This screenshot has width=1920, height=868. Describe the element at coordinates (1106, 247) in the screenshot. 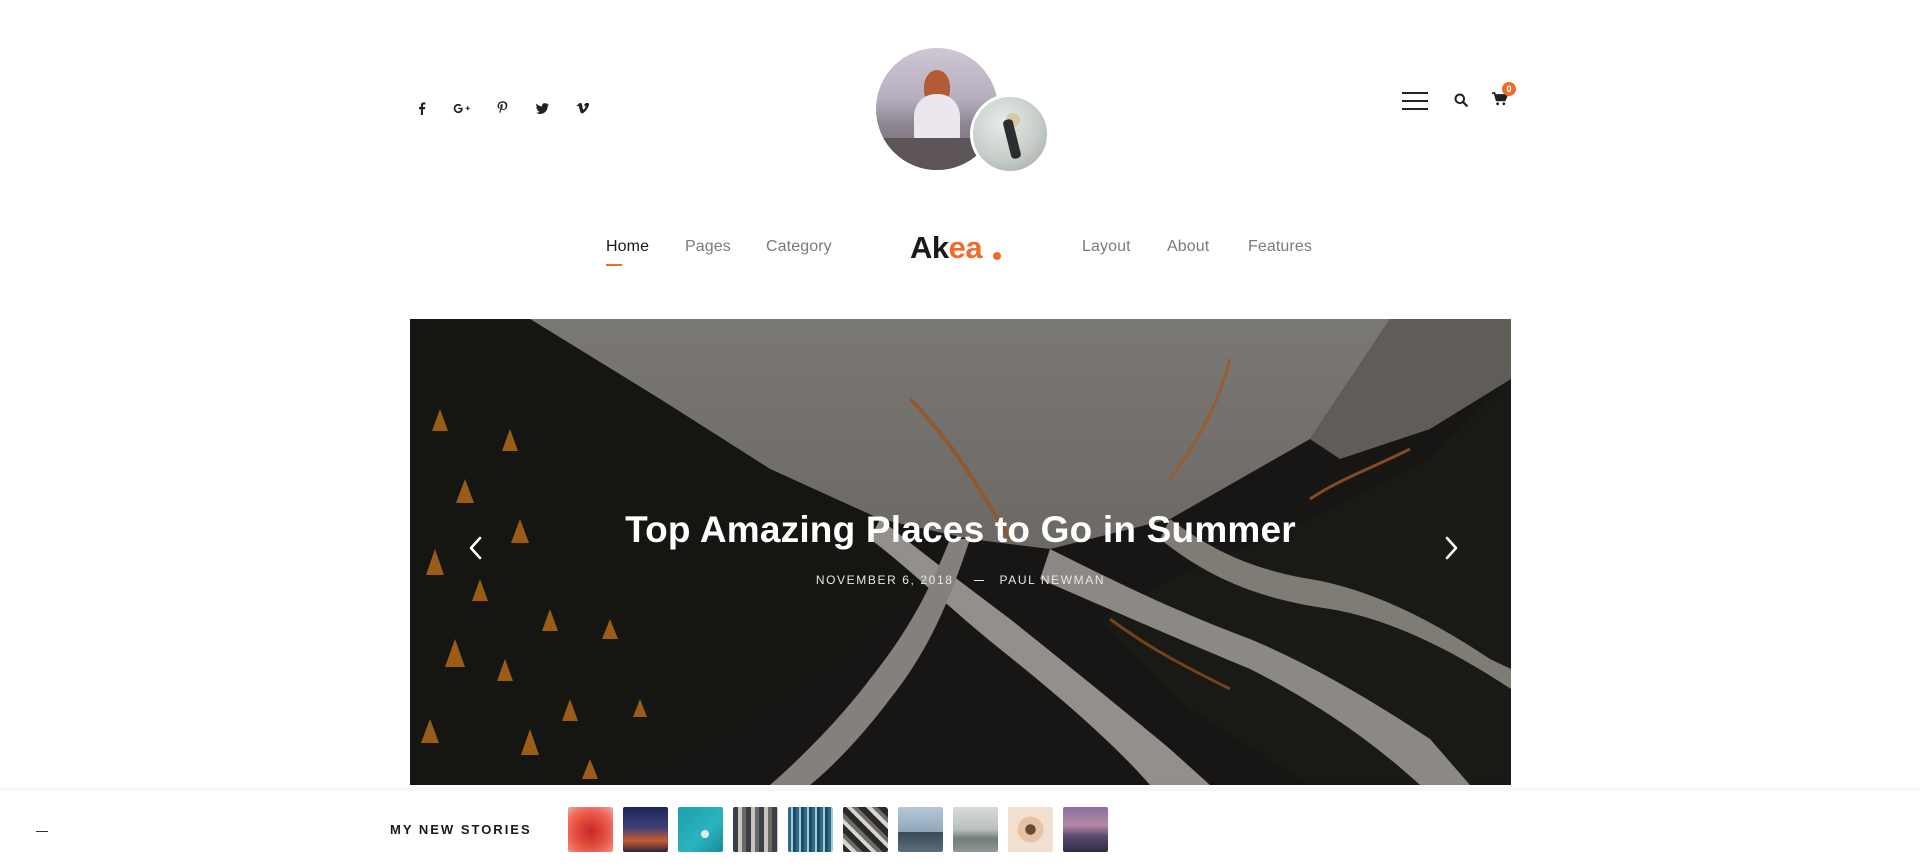

I see `nav-item-layout: Layout` at that location.